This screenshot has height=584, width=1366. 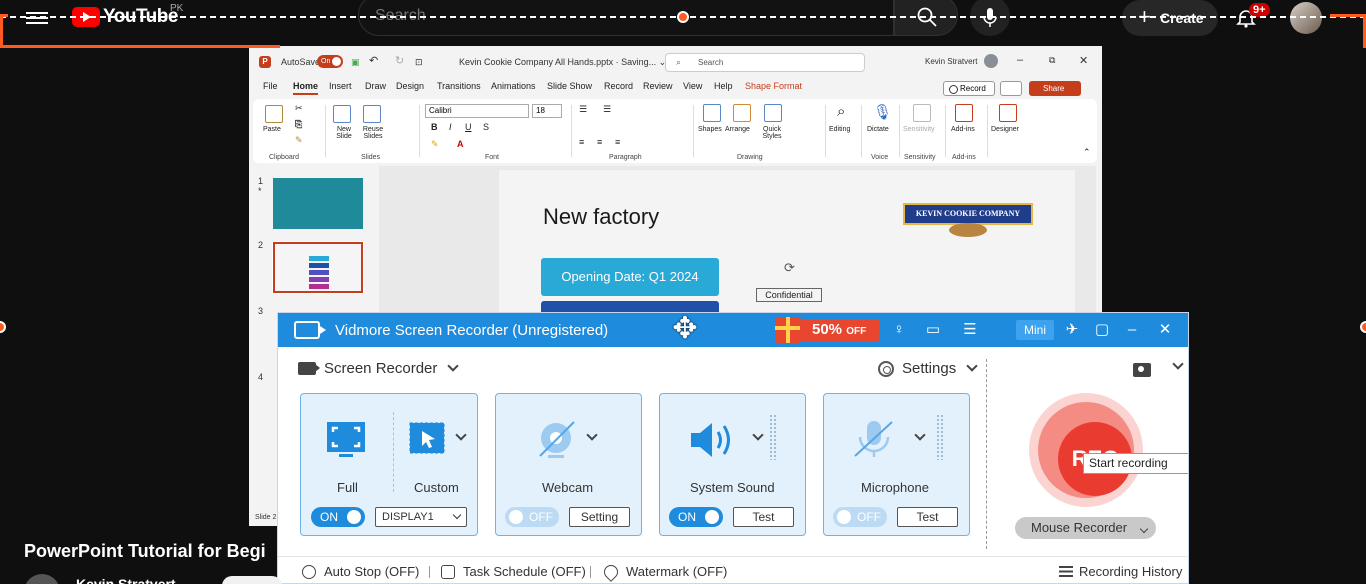 I want to click on tab-animations: Animations, so click(x=513, y=86).